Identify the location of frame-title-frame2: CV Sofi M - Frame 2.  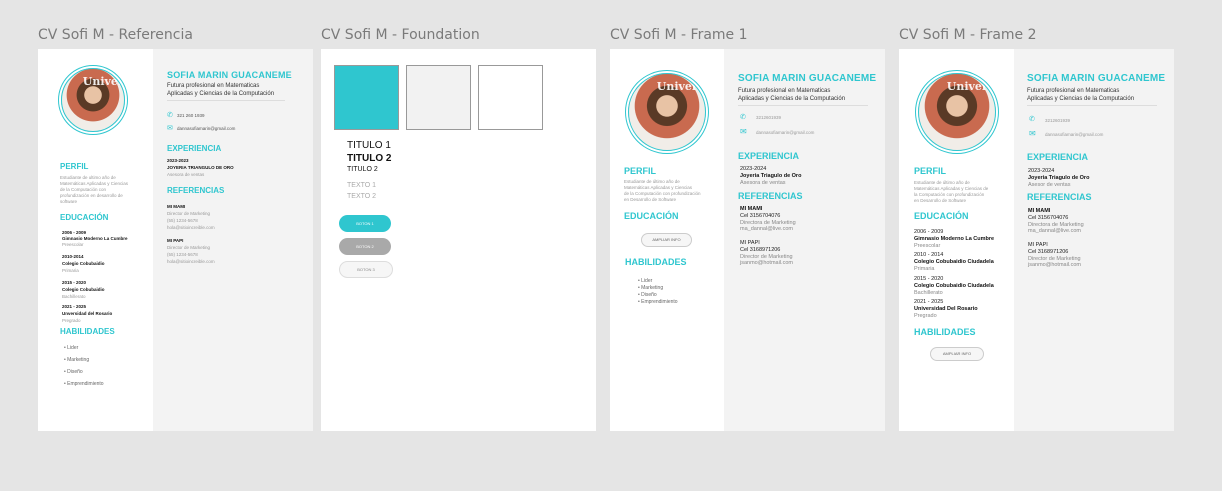
(968, 35).